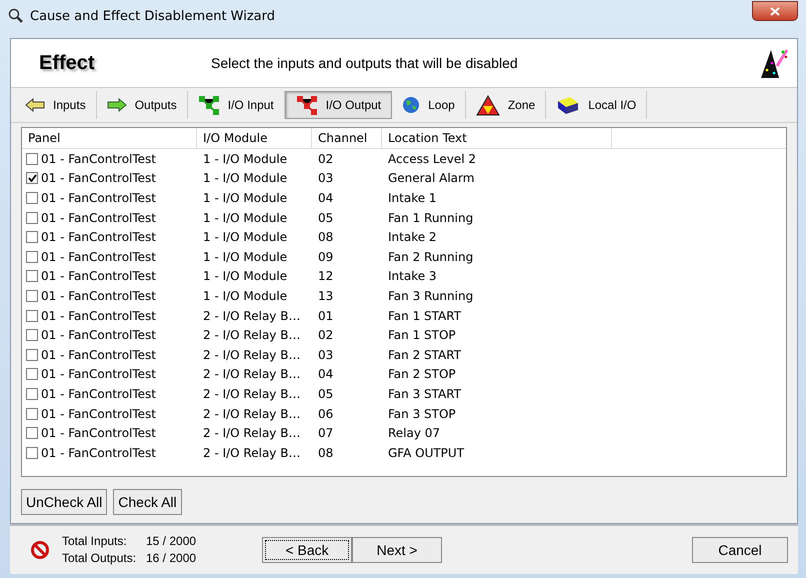 The image size is (806, 578). What do you see at coordinates (422, 413) in the screenshot?
I see `table-cell-text: Fan 3 STOP` at bounding box center [422, 413].